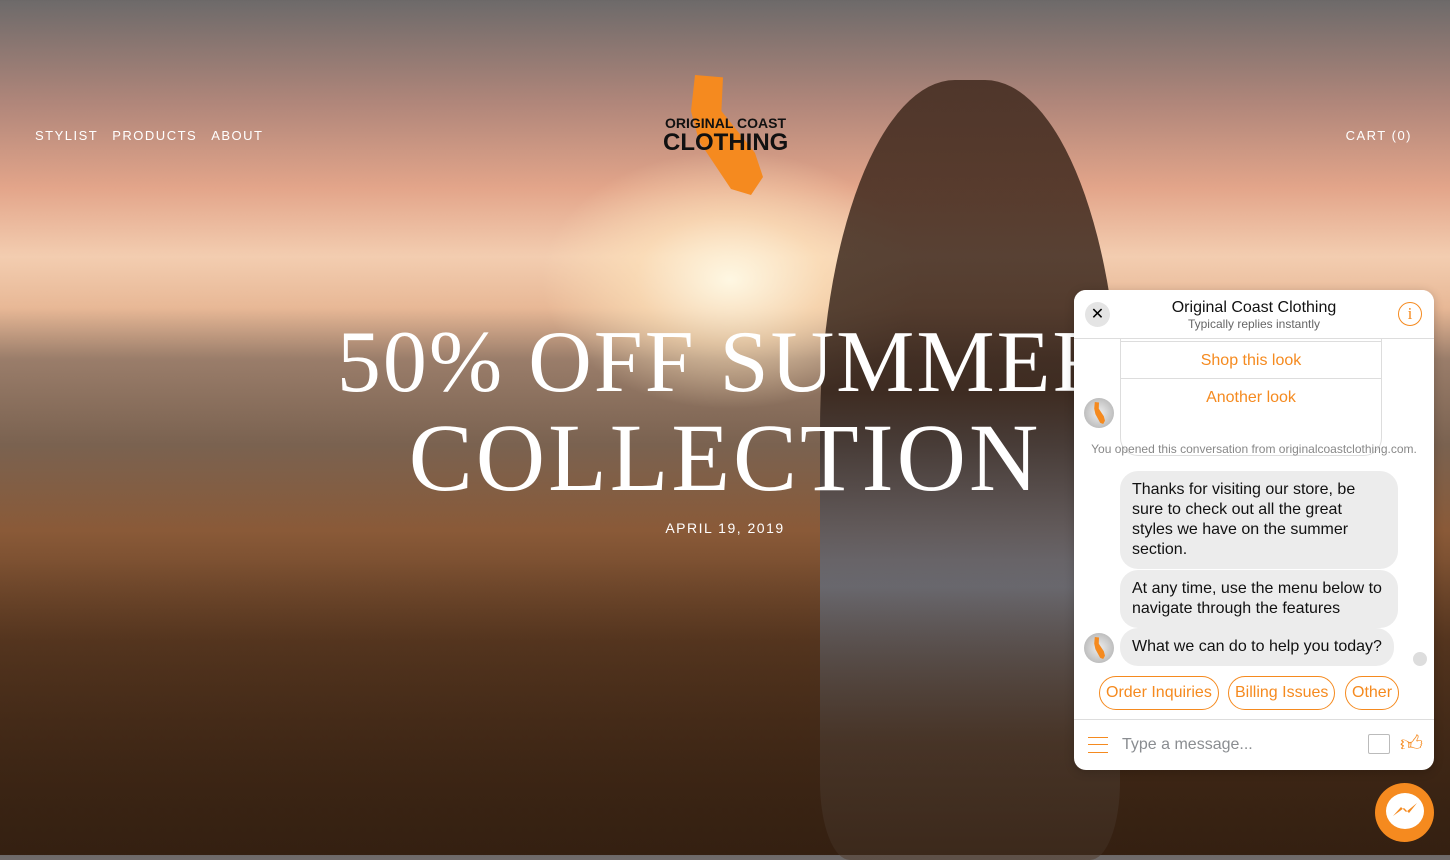 The height and width of the screenshot is (860, 1450). Describe the element at coordinates (1372, 693) in the screenshot. I see `quick-reply-other: Other` at that location.